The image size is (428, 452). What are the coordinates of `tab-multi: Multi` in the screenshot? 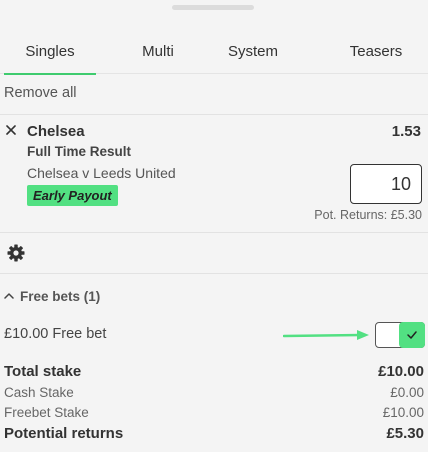 It's located at (158, 52).